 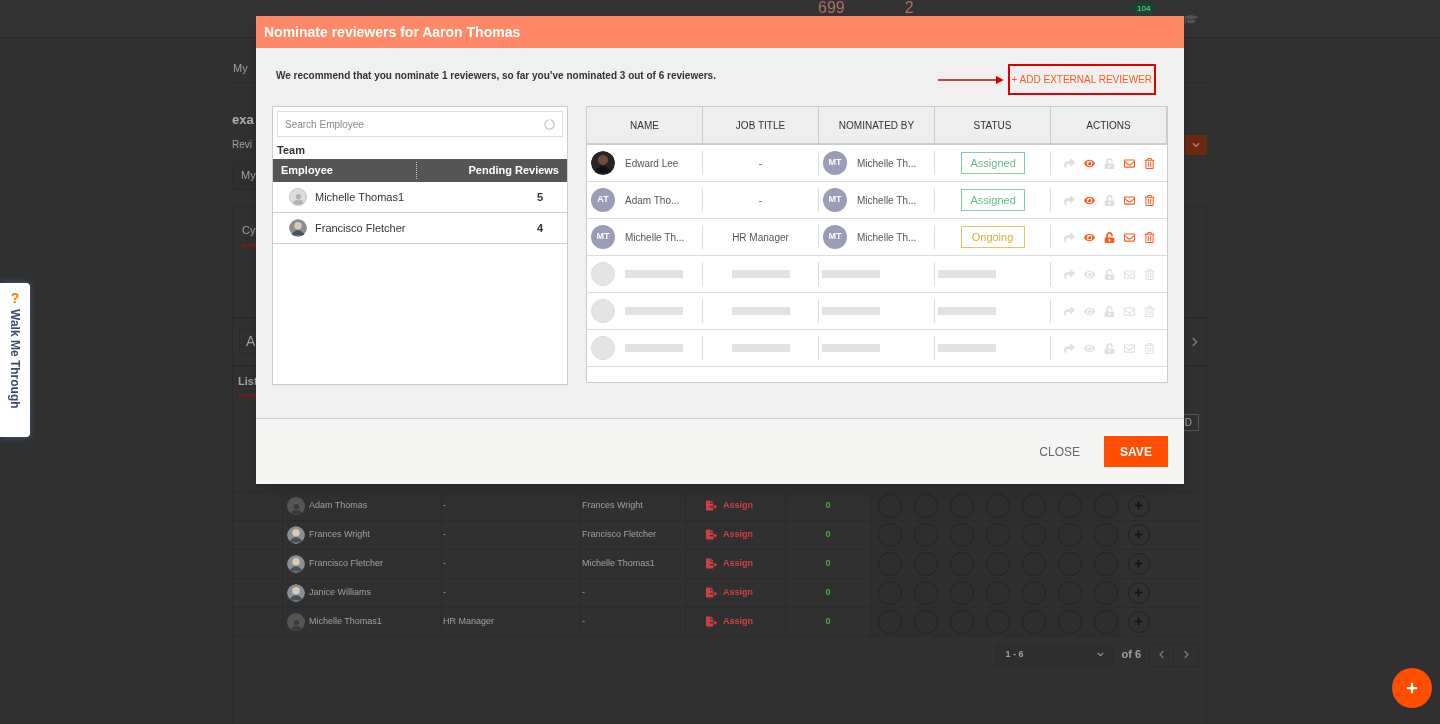 I want to click on tab: My, so click(x=240, y=67).